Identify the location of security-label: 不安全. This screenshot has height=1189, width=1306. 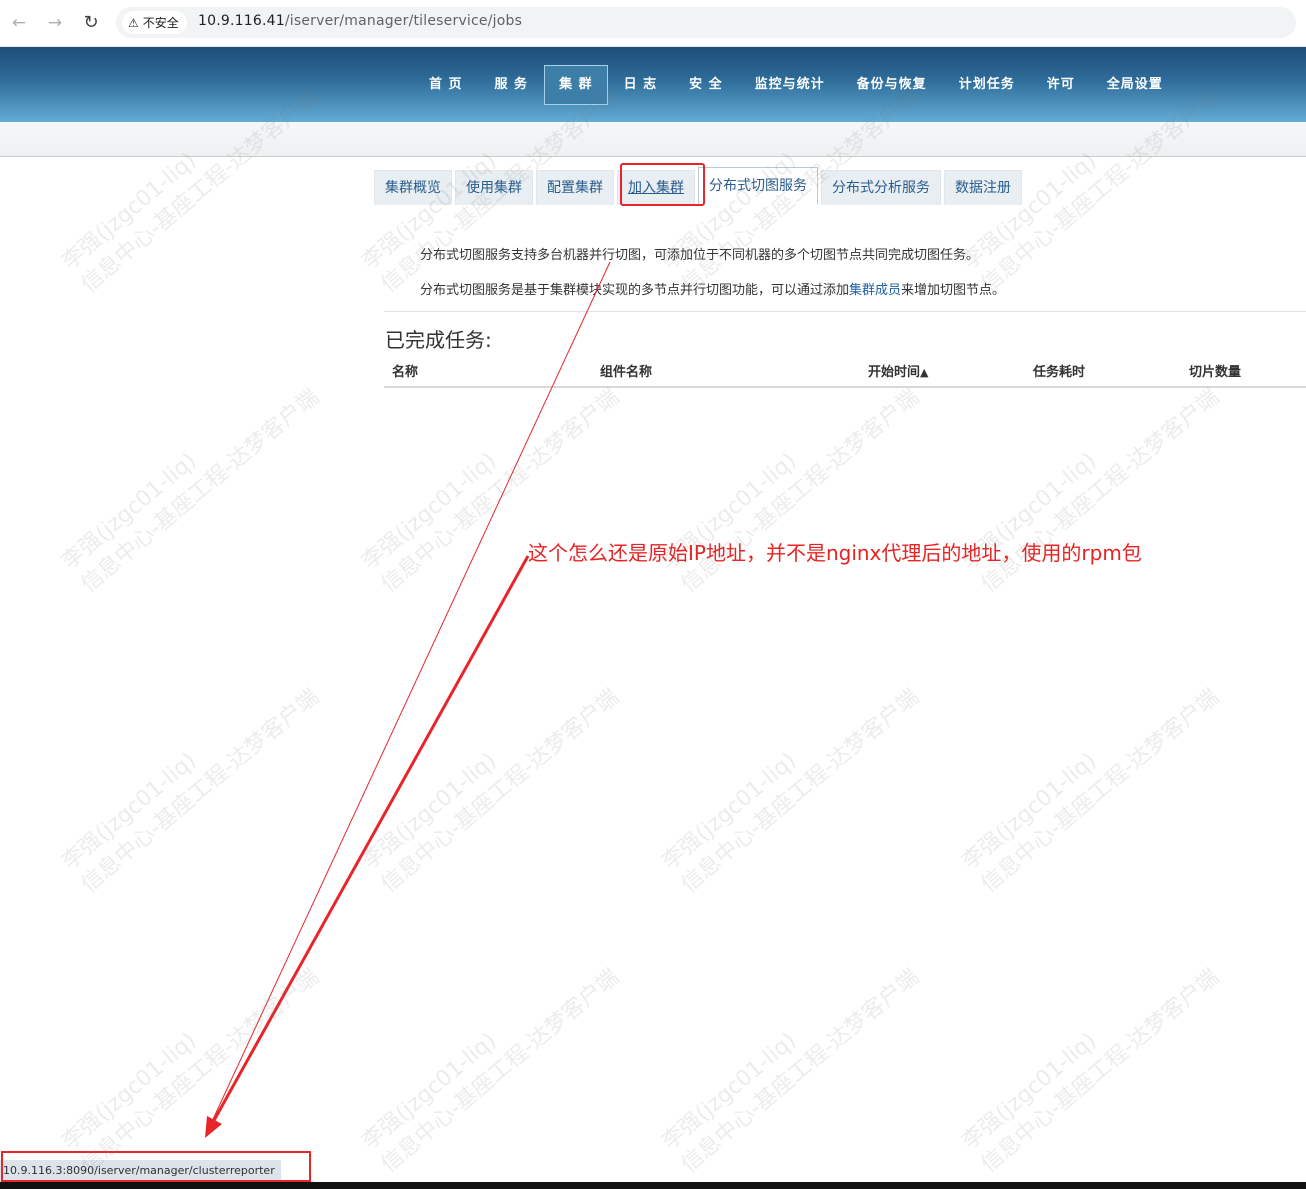
(160, 23).